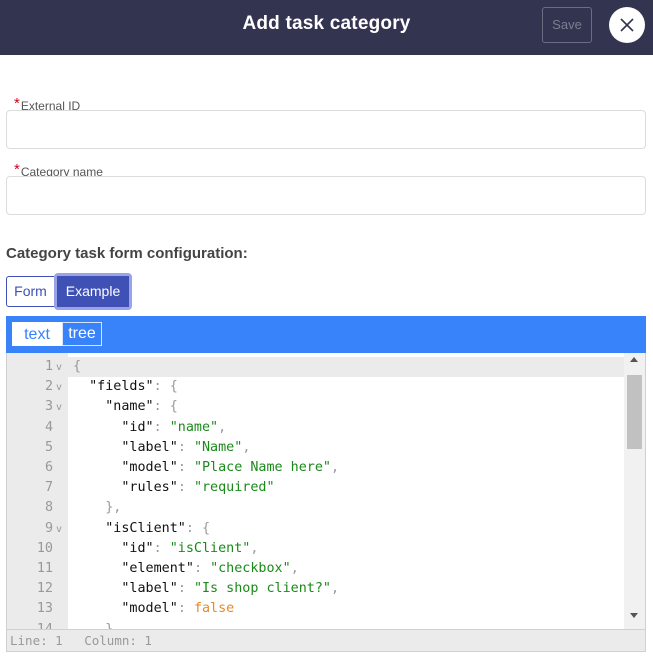 This screenshot has height=663, width=653. I want to click on code-text: "model": false, so click(178, 609).